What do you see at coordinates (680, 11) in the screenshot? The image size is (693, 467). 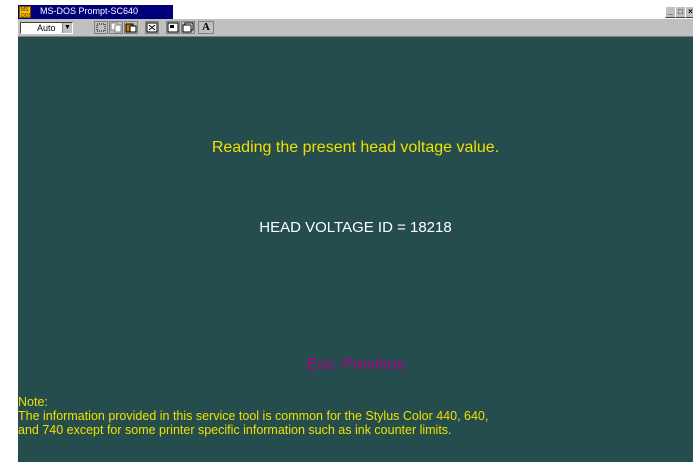 I see `maximize-icon: □` at bounding box center [680, 11].